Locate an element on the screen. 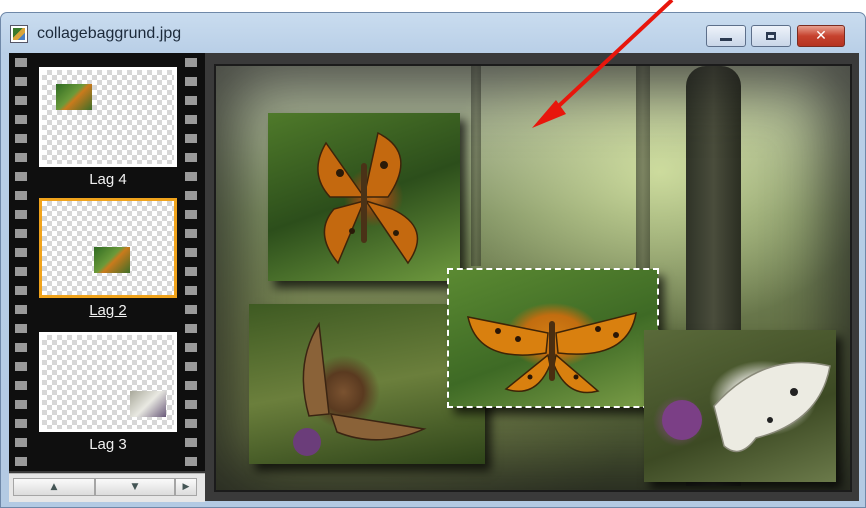  maximize-button is located at coordinates (771, 36).